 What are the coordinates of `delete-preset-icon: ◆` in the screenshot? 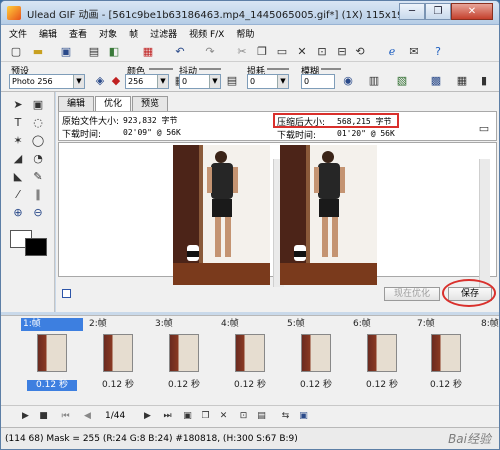 It's located at (116, 81).